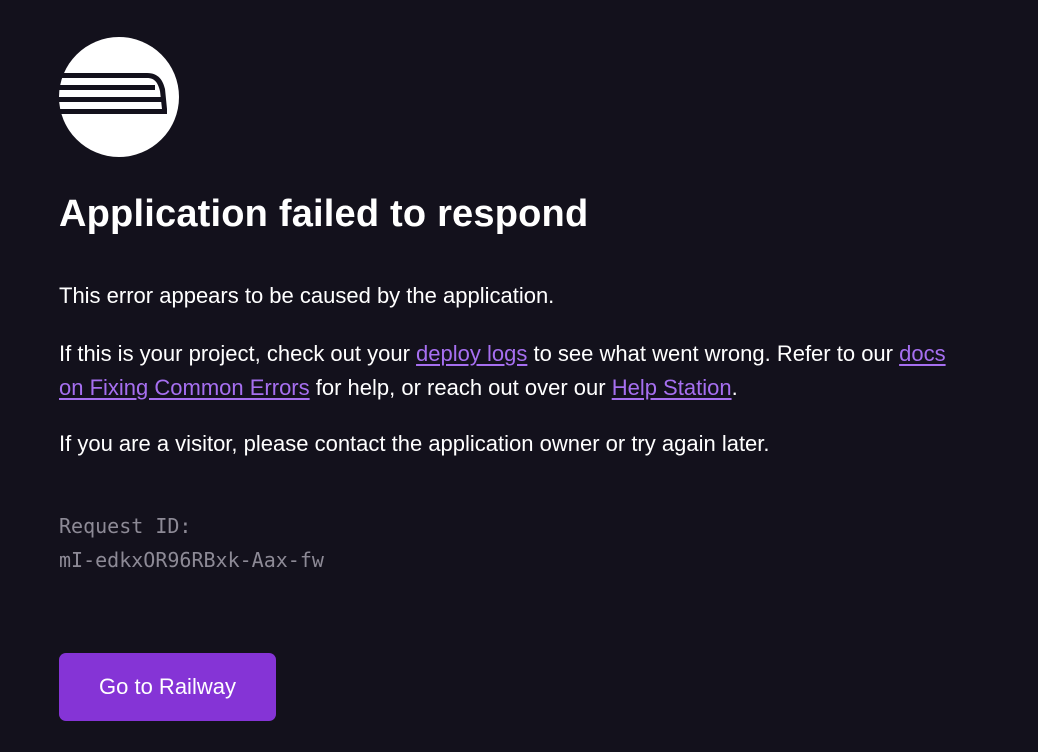 The height and width of the screenshot is (752, 1038). Describe the element at coordinates (713, 353) in the screenshot. I see `help-text-part: to see what went wrong. Refer to our` at that location.